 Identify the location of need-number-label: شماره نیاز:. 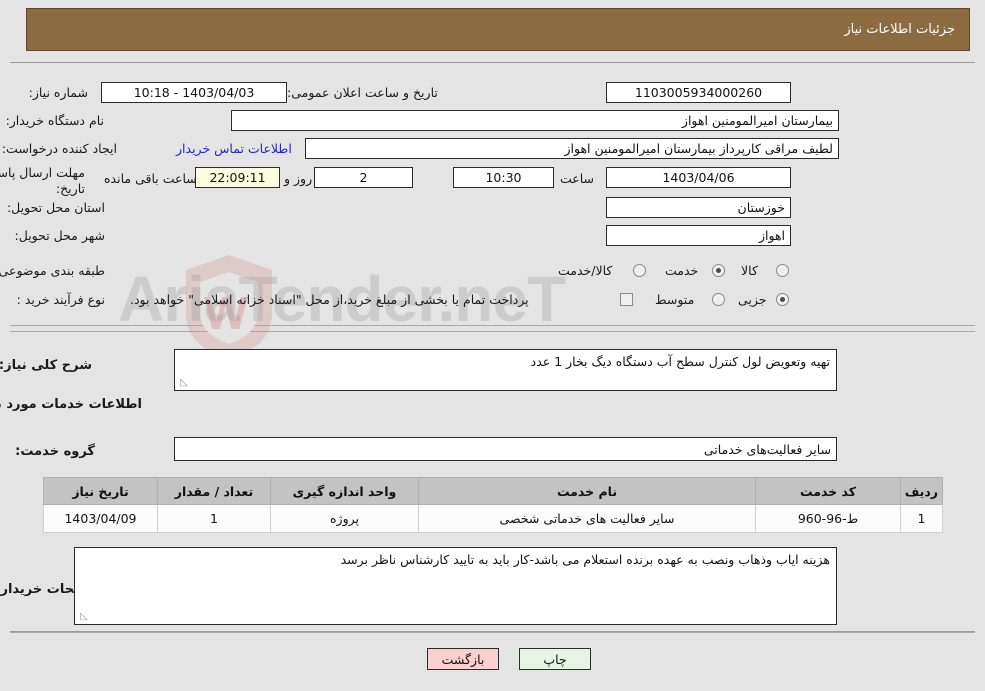
(58, 92).